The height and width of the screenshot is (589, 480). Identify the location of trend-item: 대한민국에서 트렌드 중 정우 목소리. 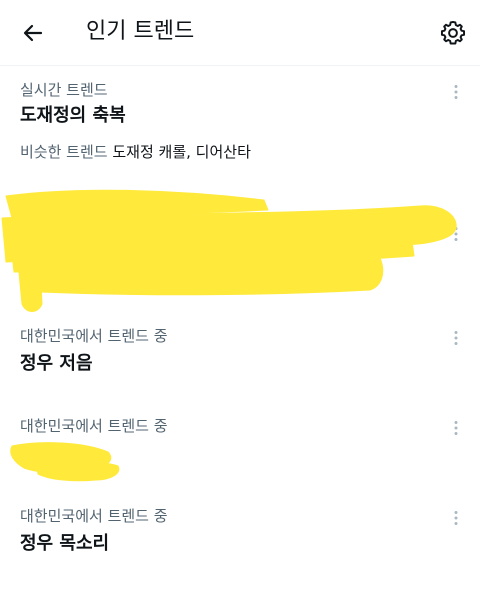
(240, 536).